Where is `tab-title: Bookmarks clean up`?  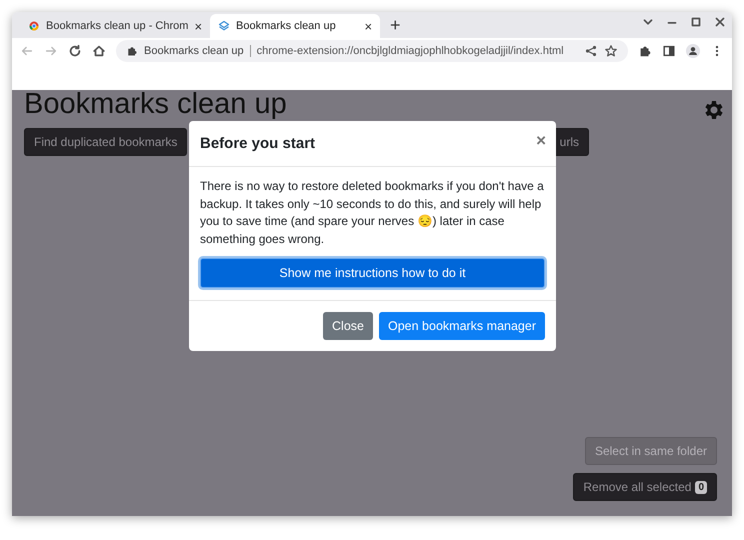 tab-title: Bookmarks clean up is located at coordinates (286, 26).